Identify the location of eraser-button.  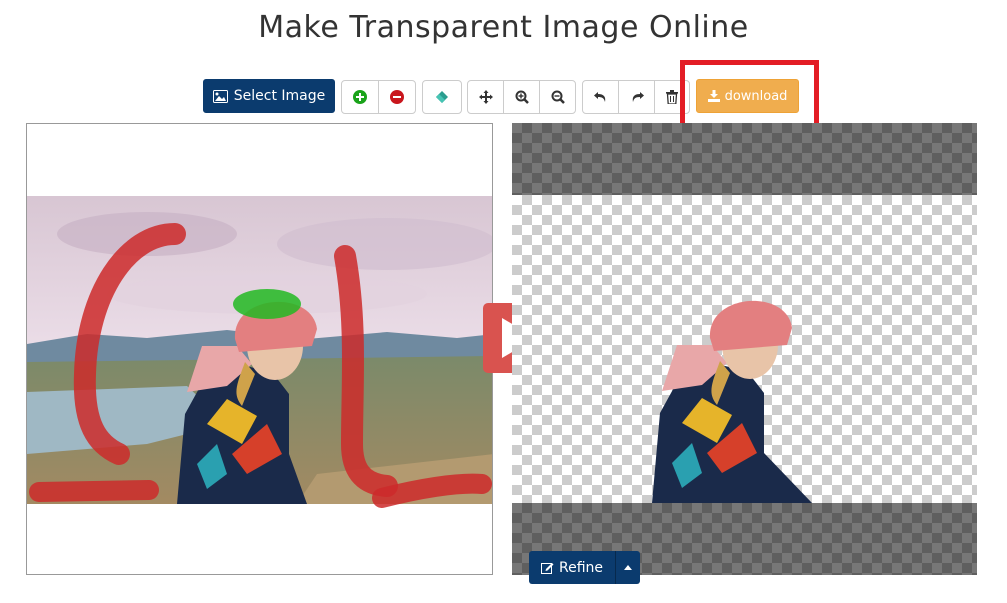
(442, 97).